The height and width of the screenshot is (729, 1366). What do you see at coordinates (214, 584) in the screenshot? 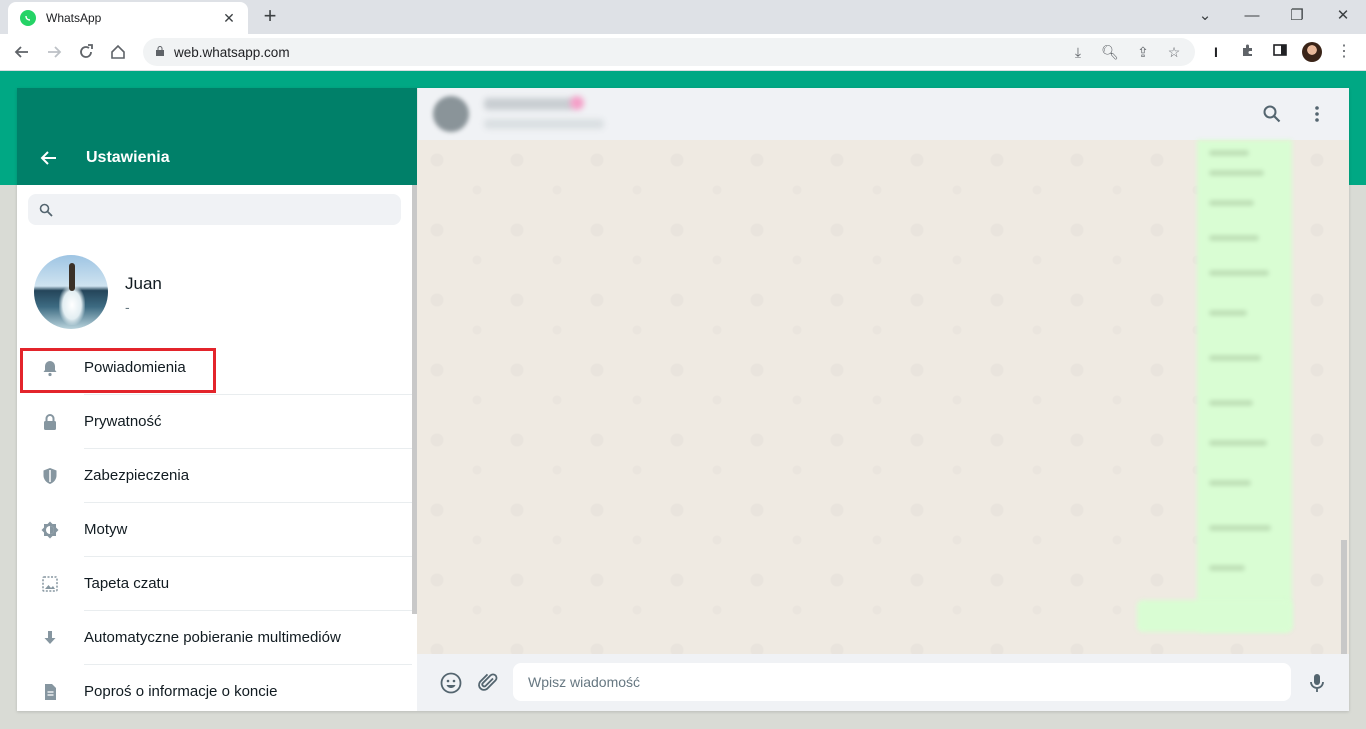
I see `settings-item-wallpaper: Tapeta czatu` at bounding box center [214, 584].